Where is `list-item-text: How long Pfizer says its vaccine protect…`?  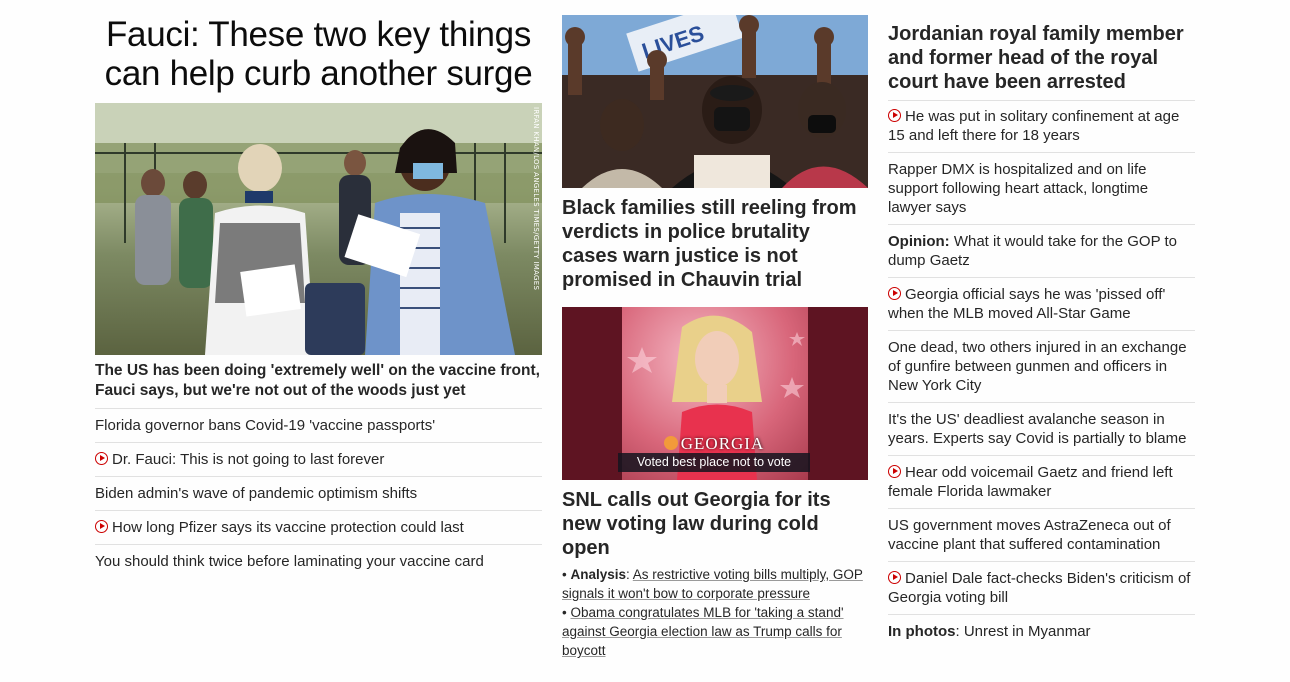 list-item-text: How long Pfizer says its vaccine protect… is located at coordinates (288, 527).